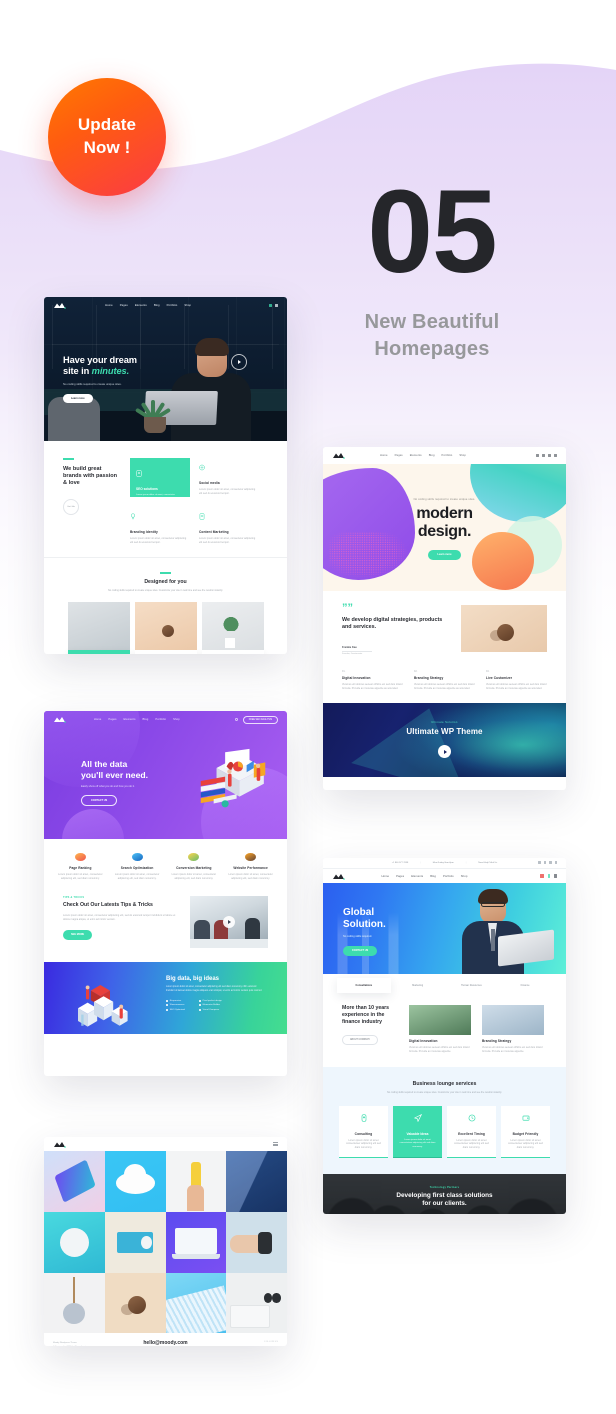 The image size is (616, 1414). What do you see at coordinates (444, 554) in the screenshot?
I see `m2-hero-button: Learn more` at bounding box center [444, 554].